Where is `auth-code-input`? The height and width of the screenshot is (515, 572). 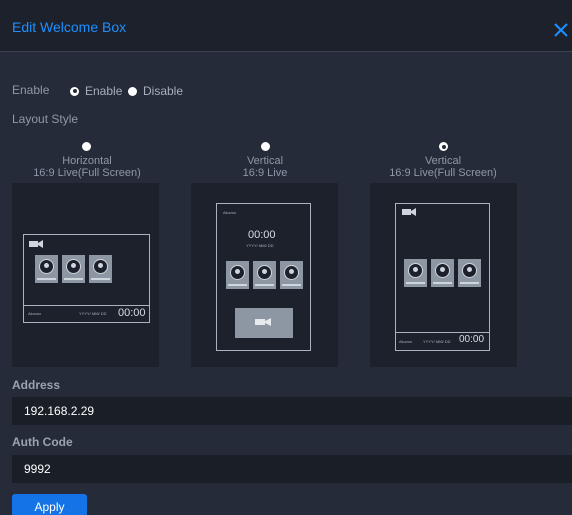
auth-code-input is located at coordinates (292, 469).